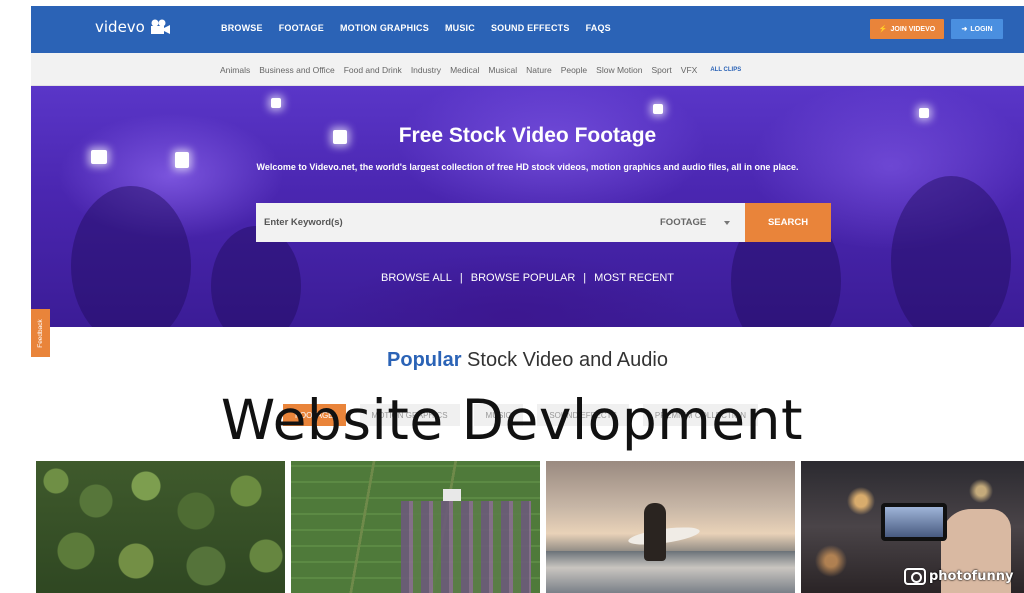 The height and width of the screenshot is (593, 1024). I want to click on logo: videvo, so click(133, 27).